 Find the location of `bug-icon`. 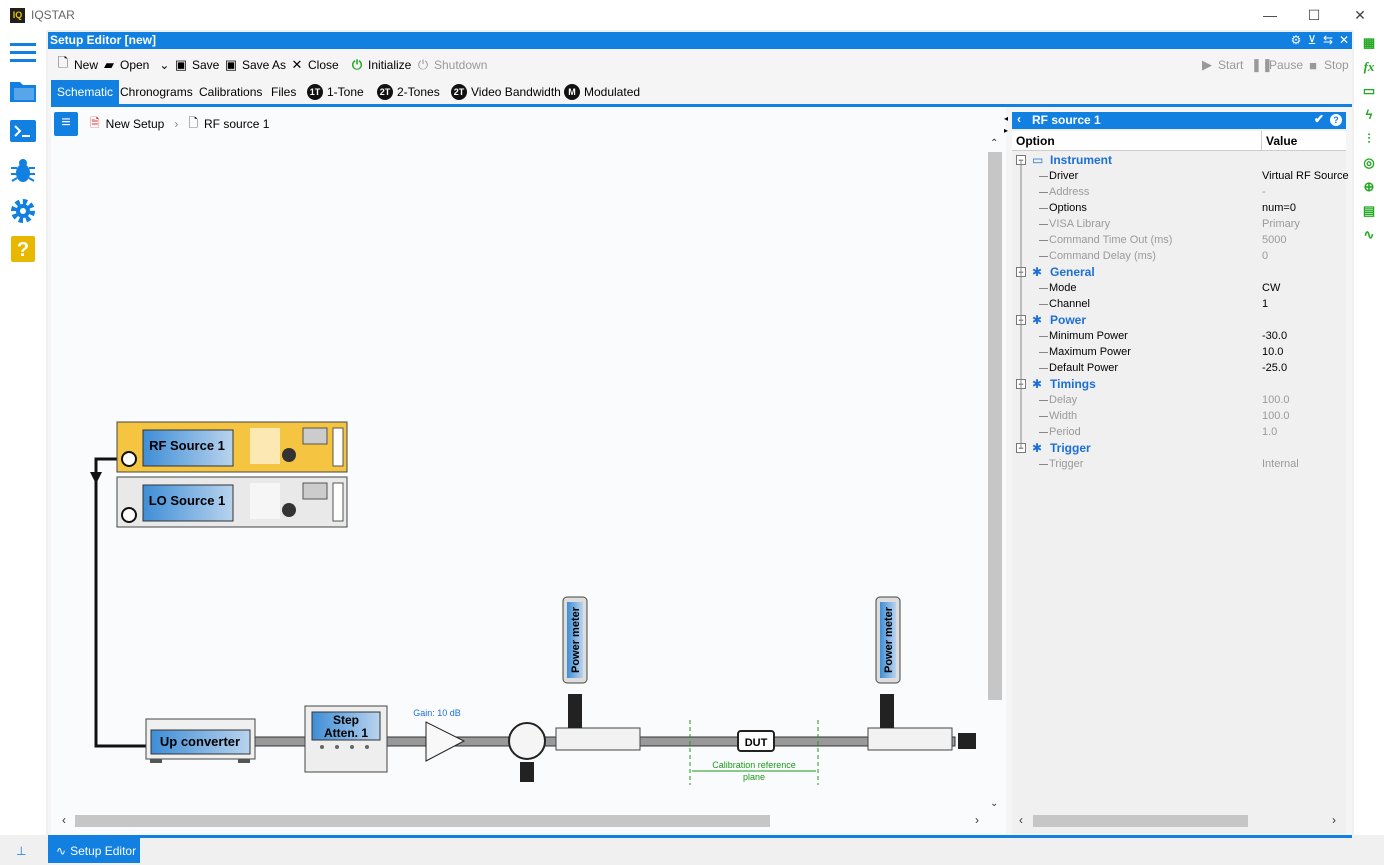

bug-icon is located at coordinates (23, 171).